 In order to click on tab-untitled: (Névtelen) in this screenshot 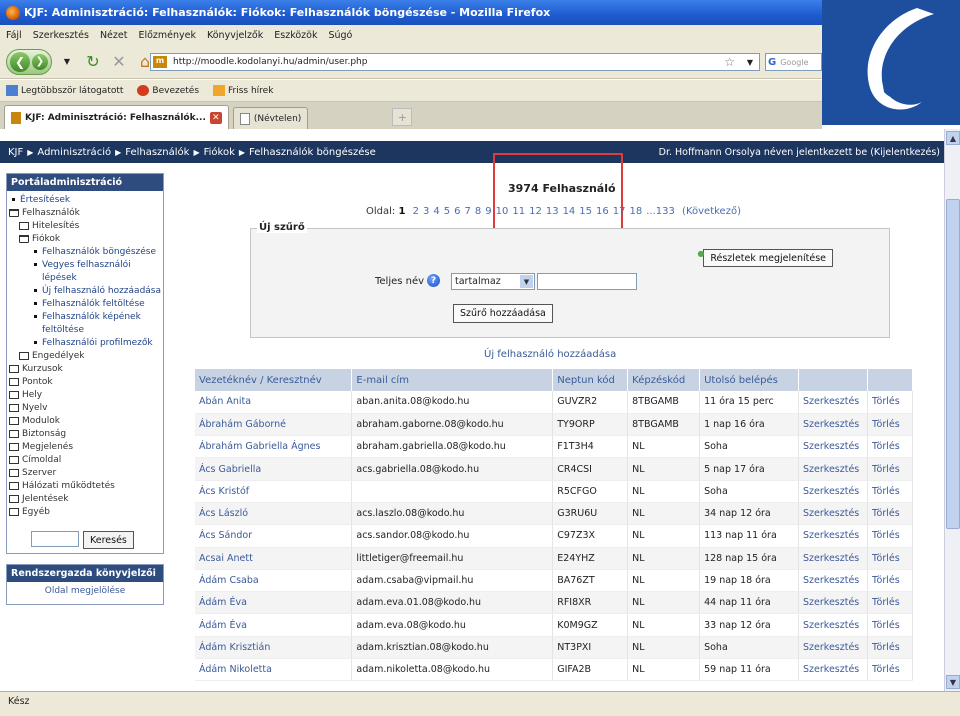, I will do `click(270, 118)`.